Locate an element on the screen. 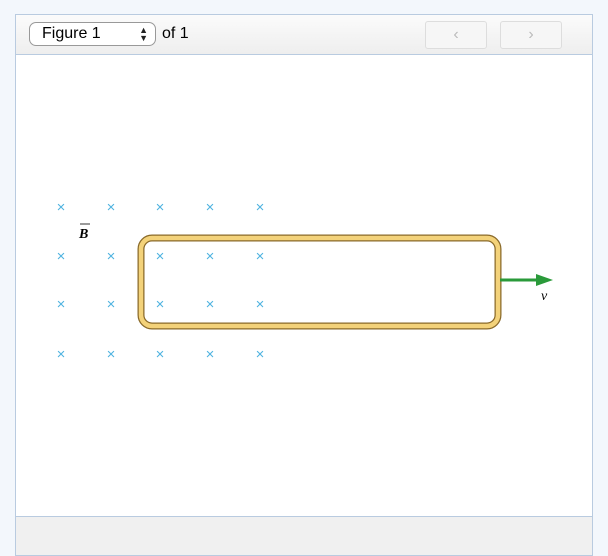 The width and height of the screenshot is (608, 556). conducting-loop-fill is located at coordinates (319, 282).